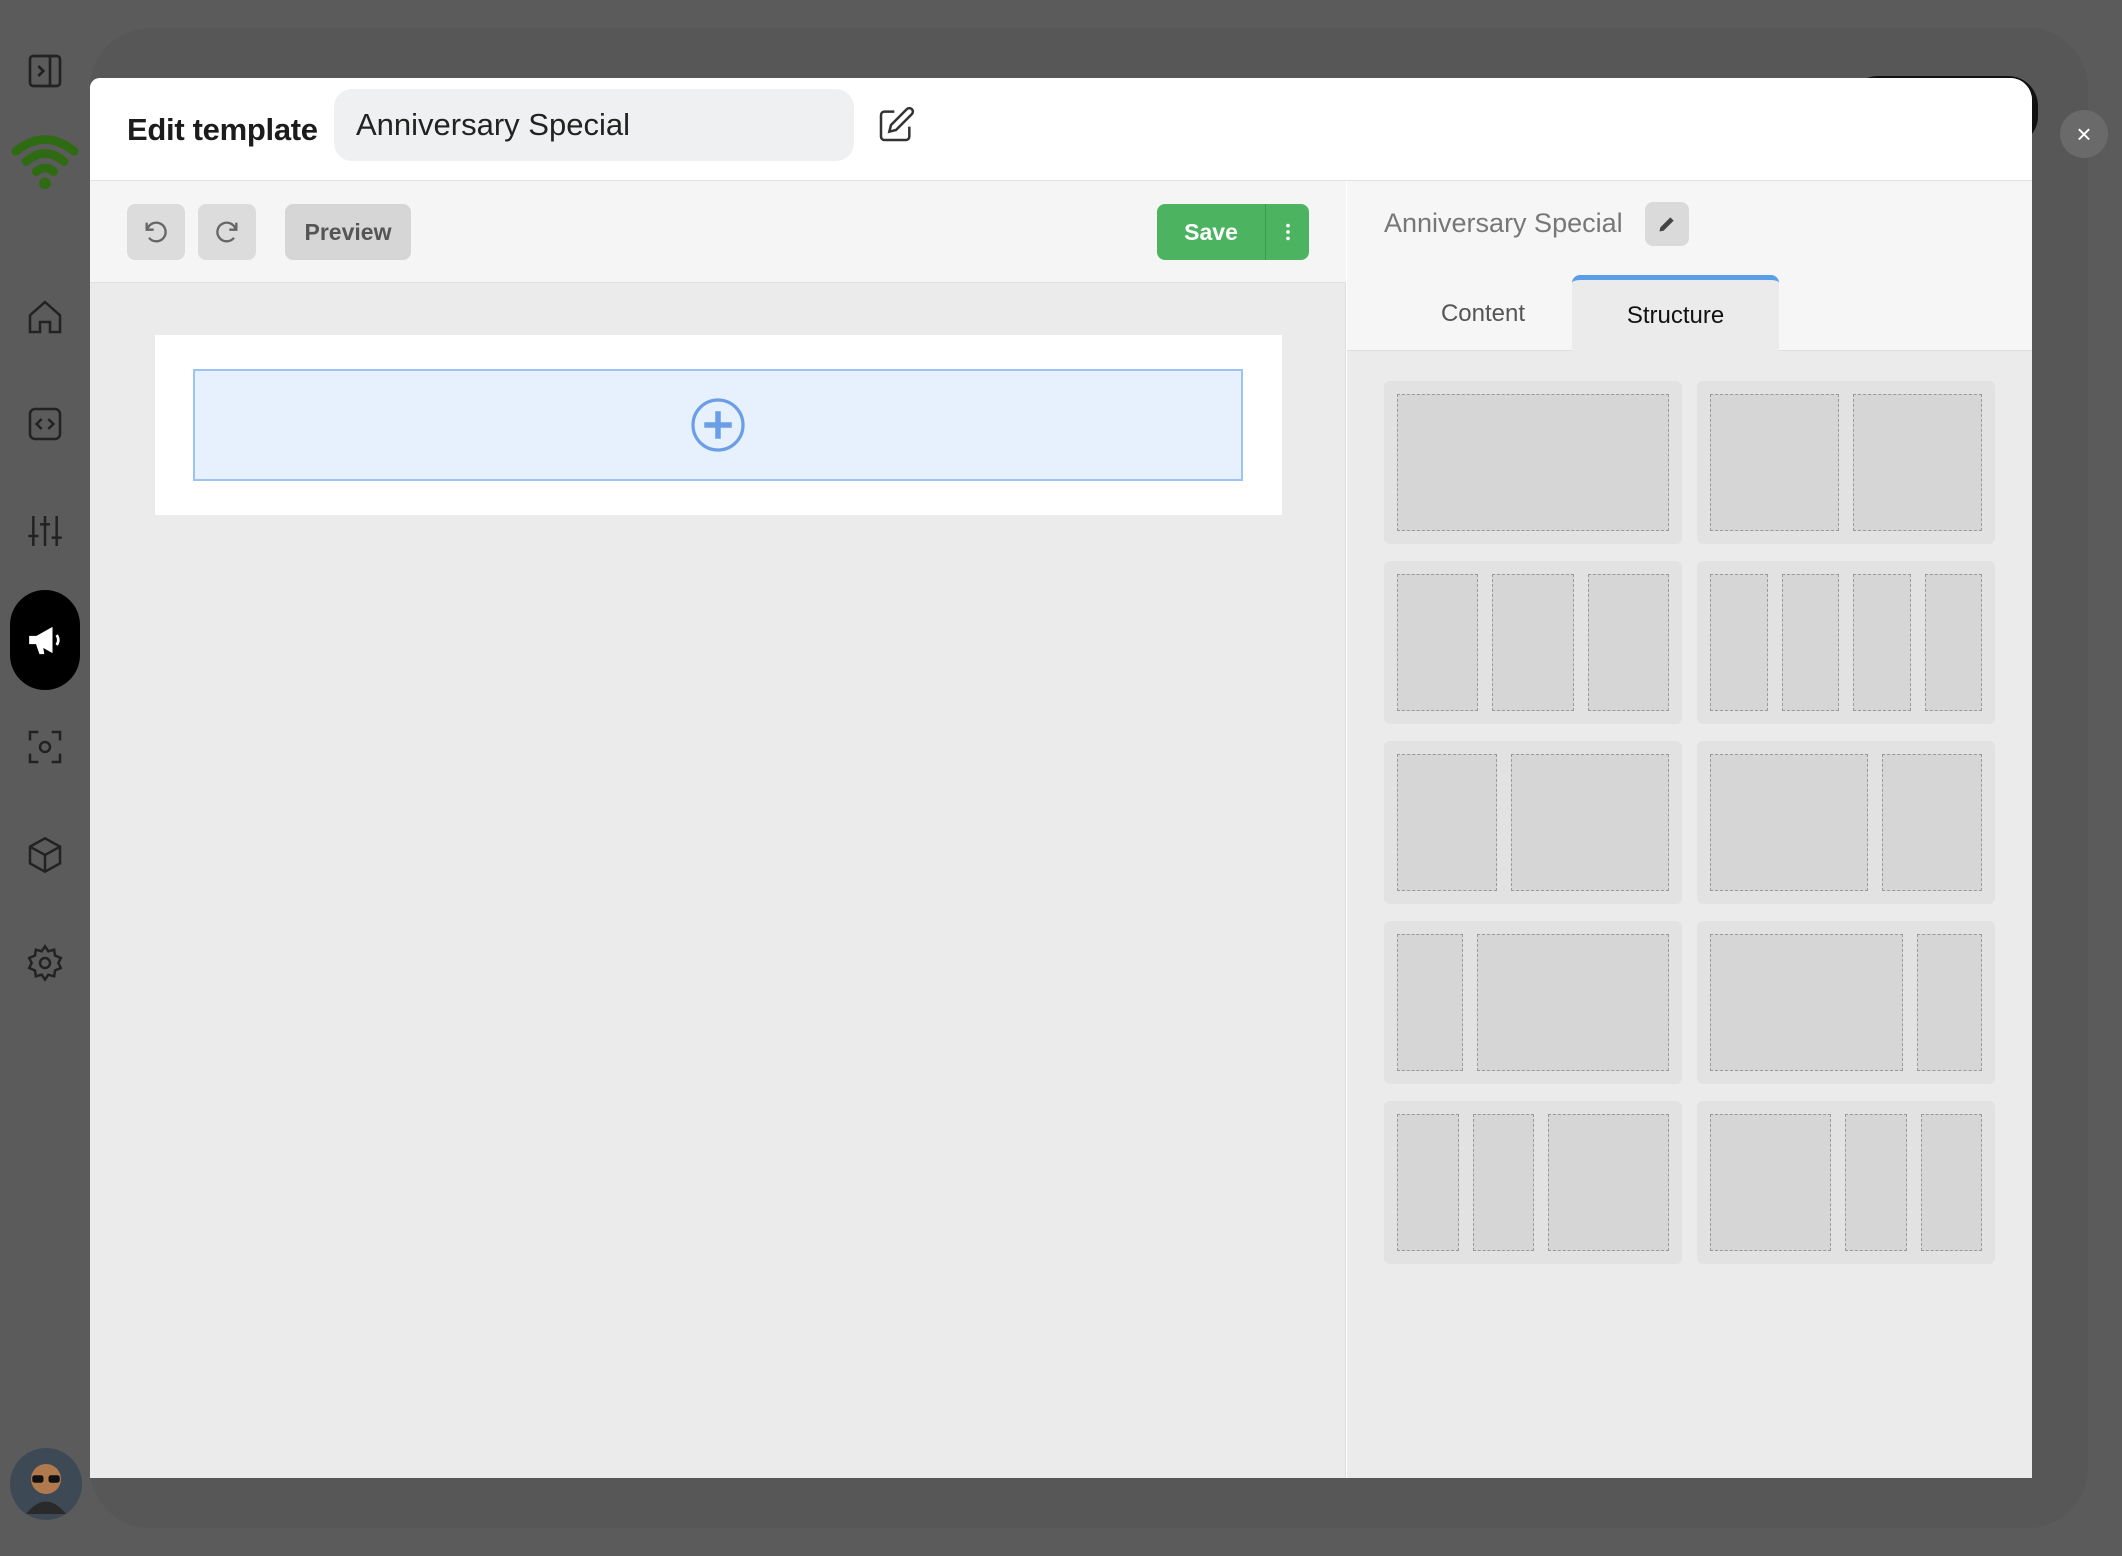 This screenshot has height=1556, width=2122. I want to click on sidebar-item-products, so click(45, 855).